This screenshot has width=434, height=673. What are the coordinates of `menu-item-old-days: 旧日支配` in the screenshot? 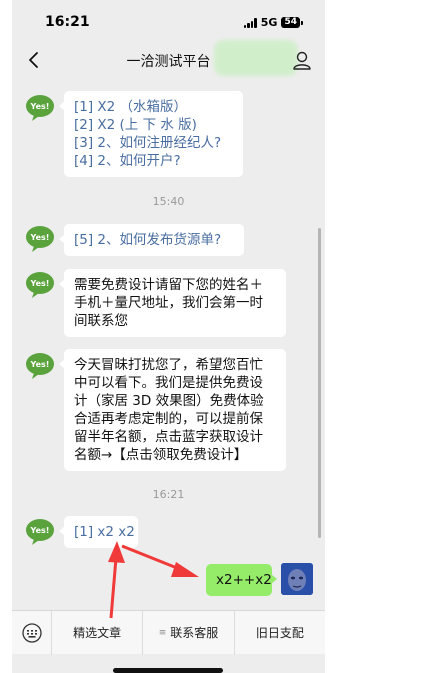 It's located at (280, 633).